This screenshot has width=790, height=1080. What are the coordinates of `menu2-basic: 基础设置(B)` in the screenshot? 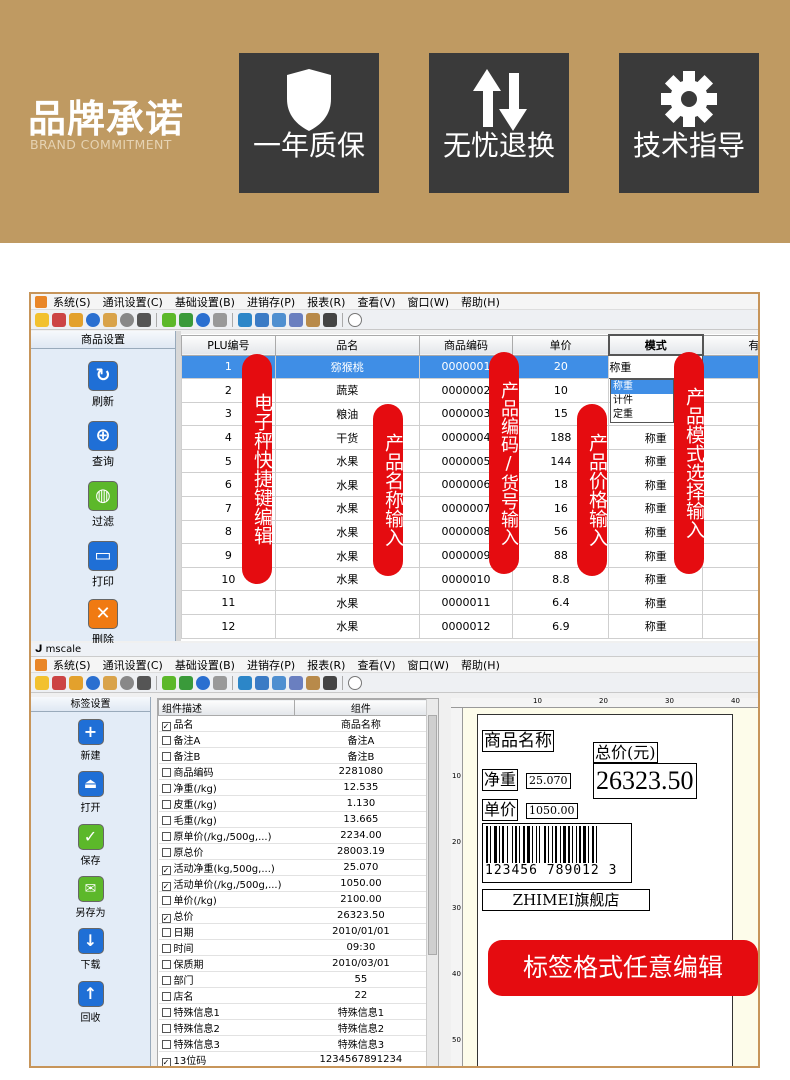 It's located at (205, 665).